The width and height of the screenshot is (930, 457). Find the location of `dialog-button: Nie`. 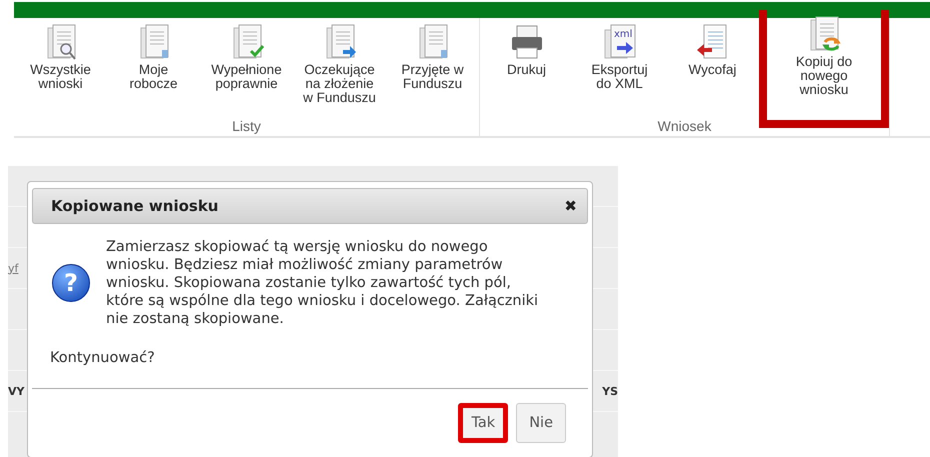

dialog-button: Nie is located at coordinates (541, 423).